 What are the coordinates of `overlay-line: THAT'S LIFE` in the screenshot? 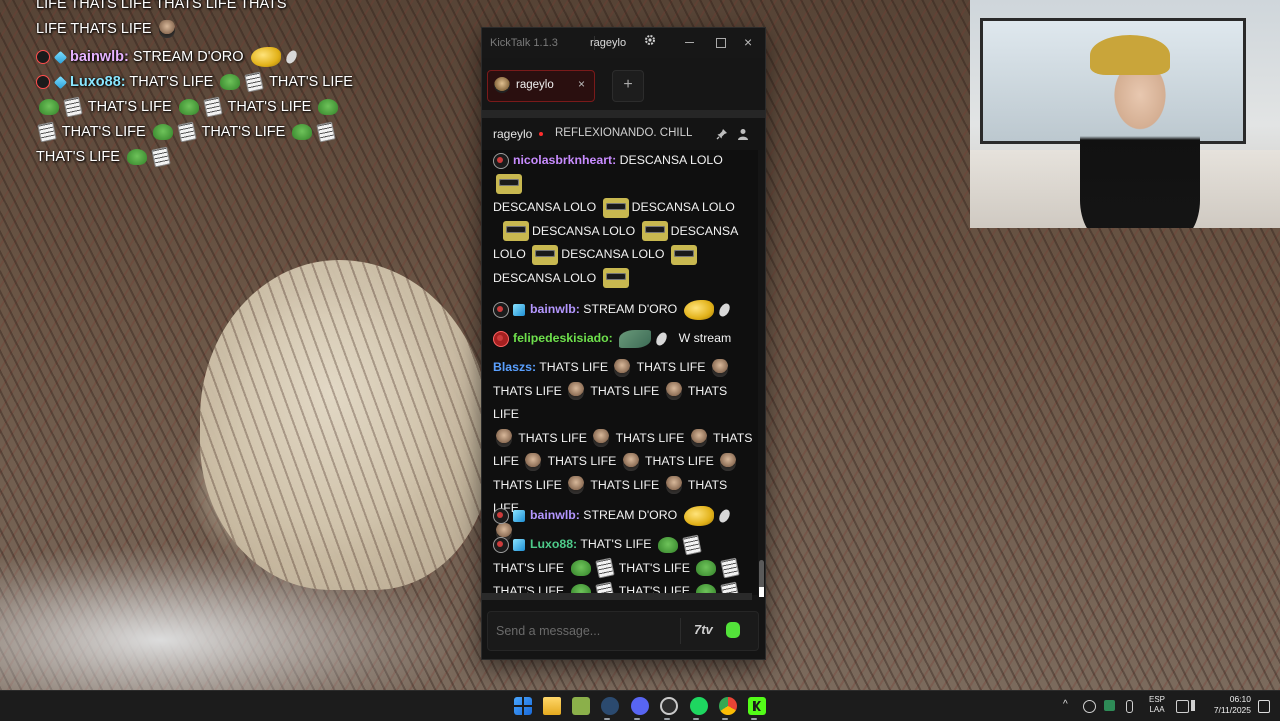 It's located at (201, 157).